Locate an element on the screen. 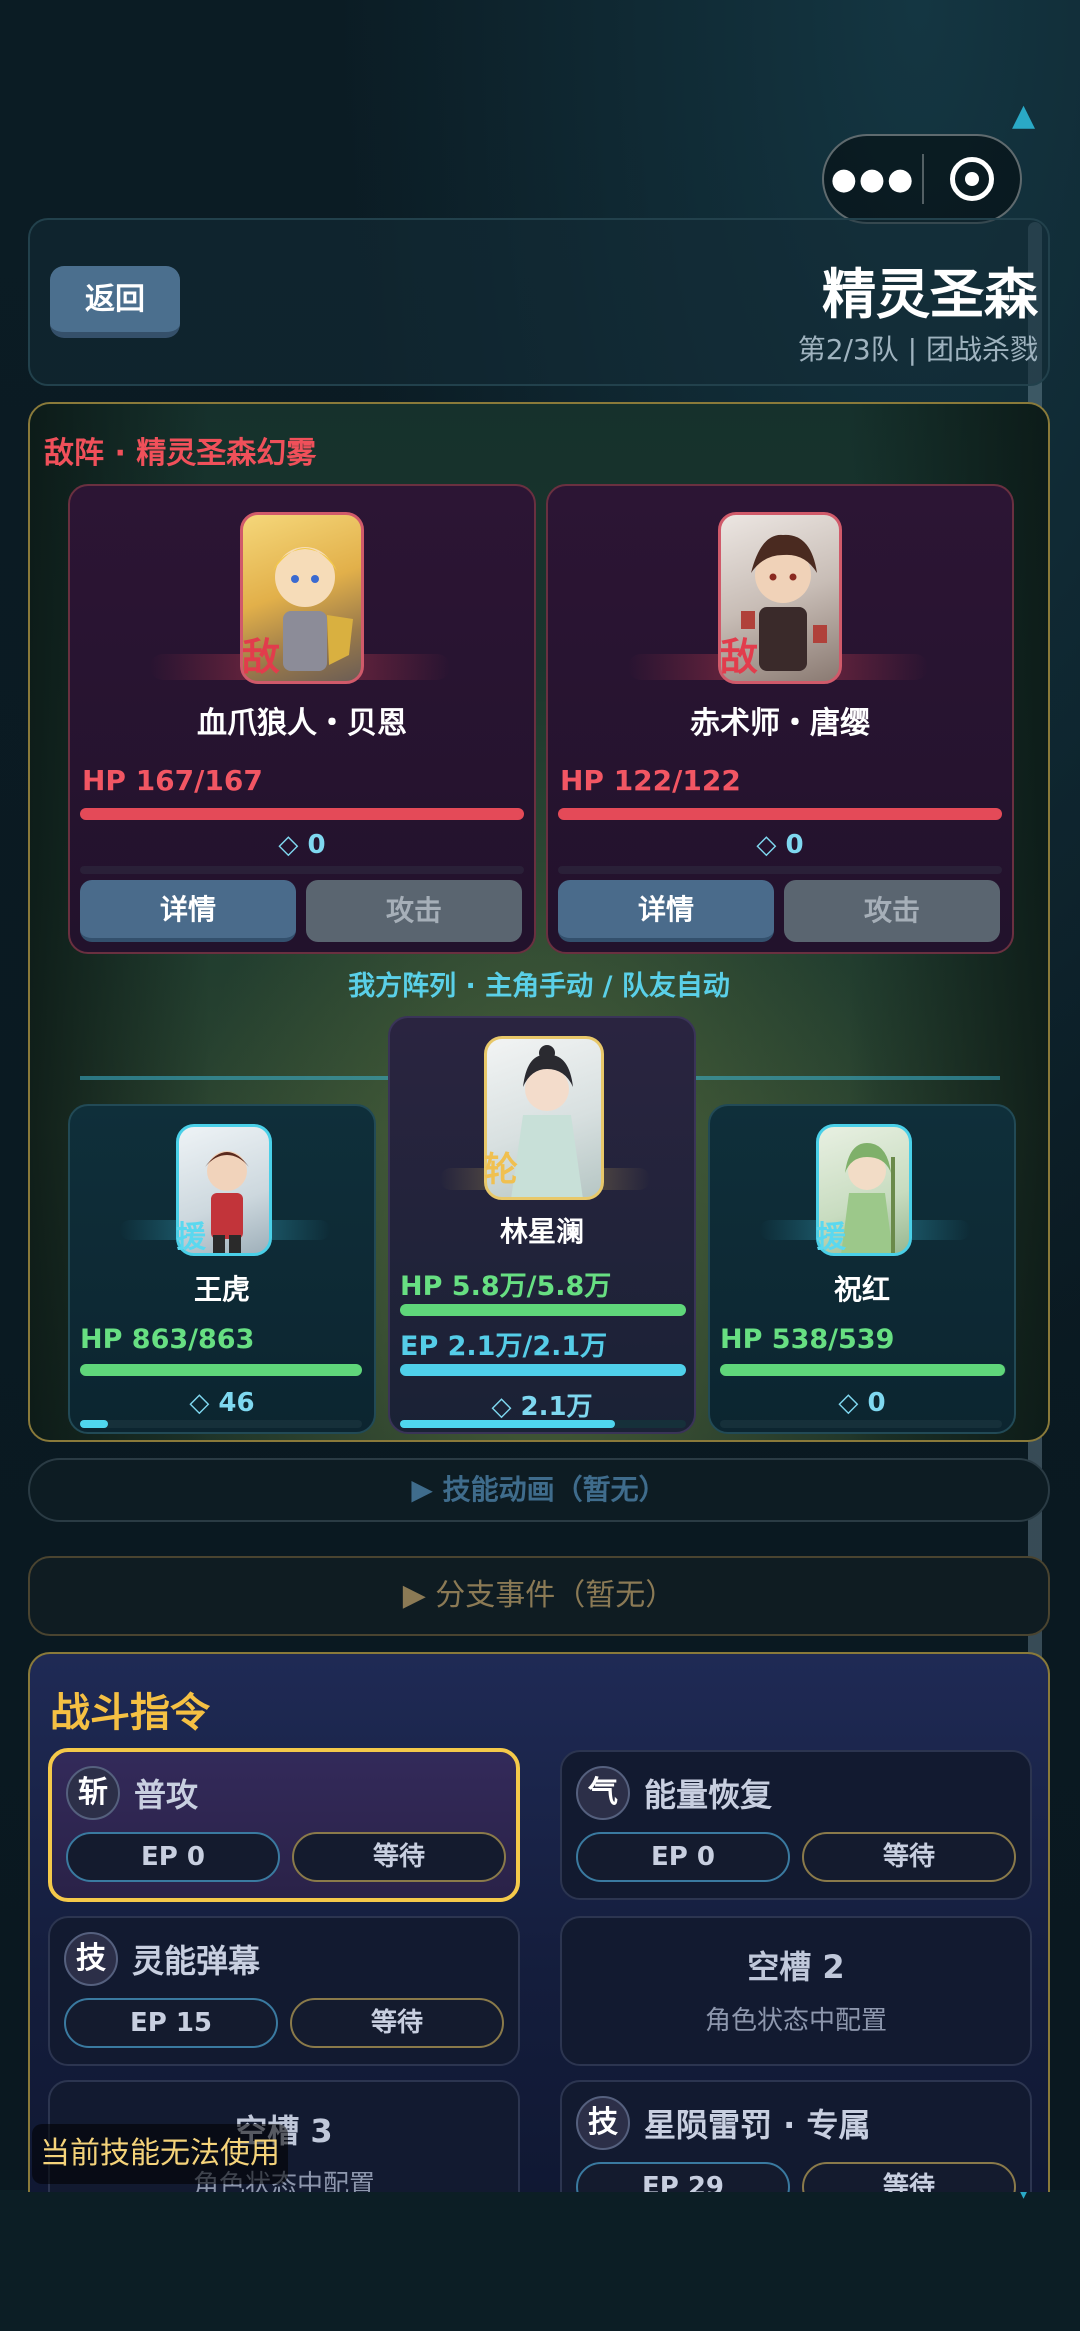 This screenshot has width=1080, height=2331. enemy-hp-text: HP 122/122 is located at coordinates (650, 780).